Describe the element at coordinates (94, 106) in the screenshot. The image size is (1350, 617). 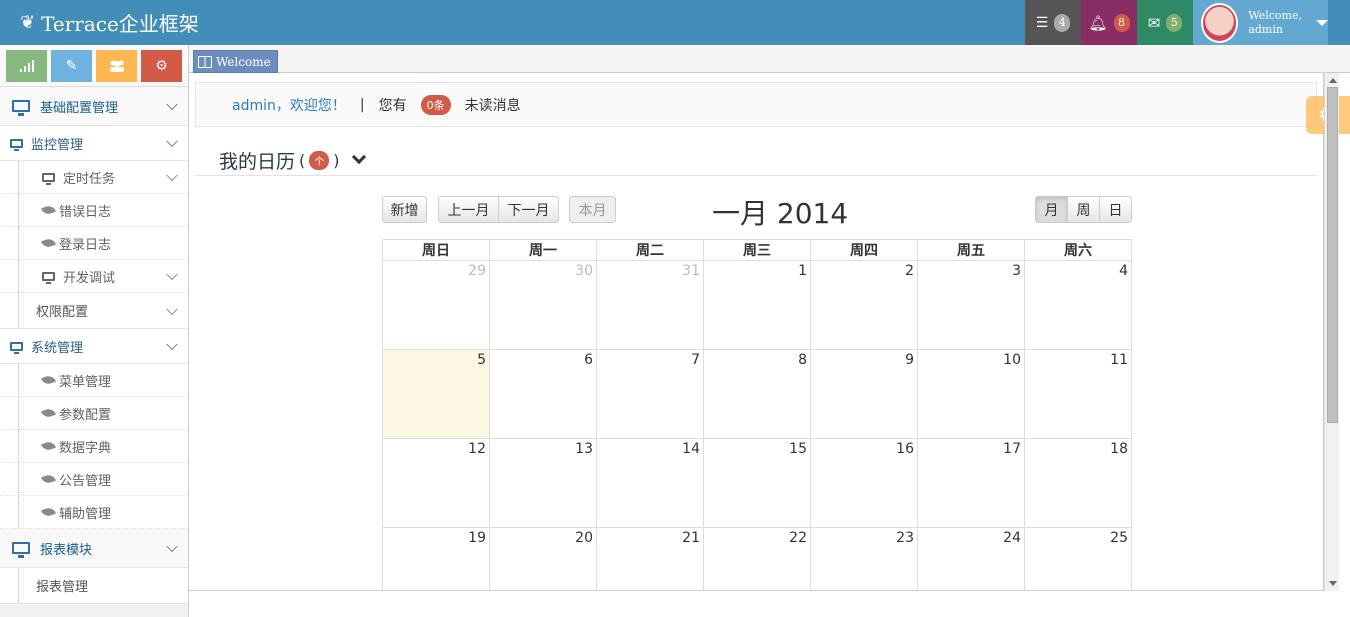
I see `sidebar-item-basic-config: 基础配置管理` at that location.